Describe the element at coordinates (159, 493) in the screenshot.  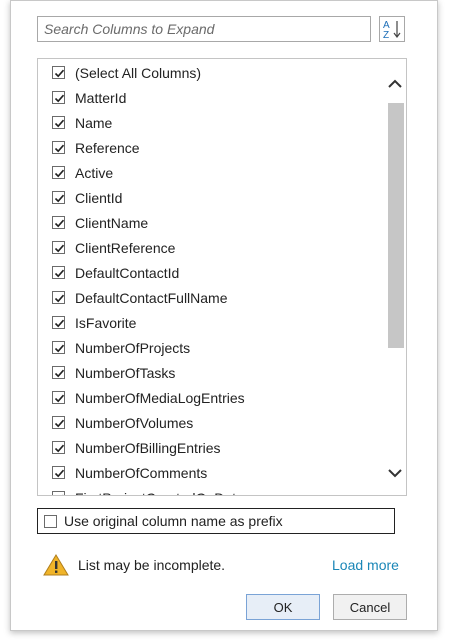
I see `column-label: FirstProjectCreatedOnDate` at that location.